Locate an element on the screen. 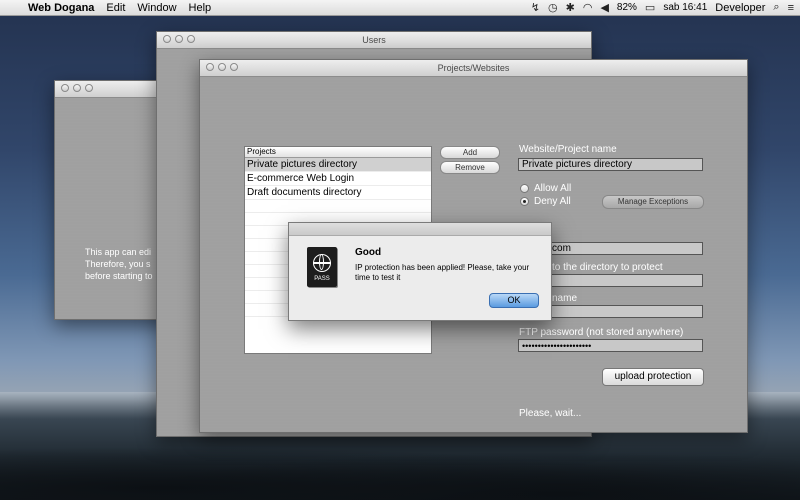  upload-protection-button: upload protection is located at coordinates (653, 377).